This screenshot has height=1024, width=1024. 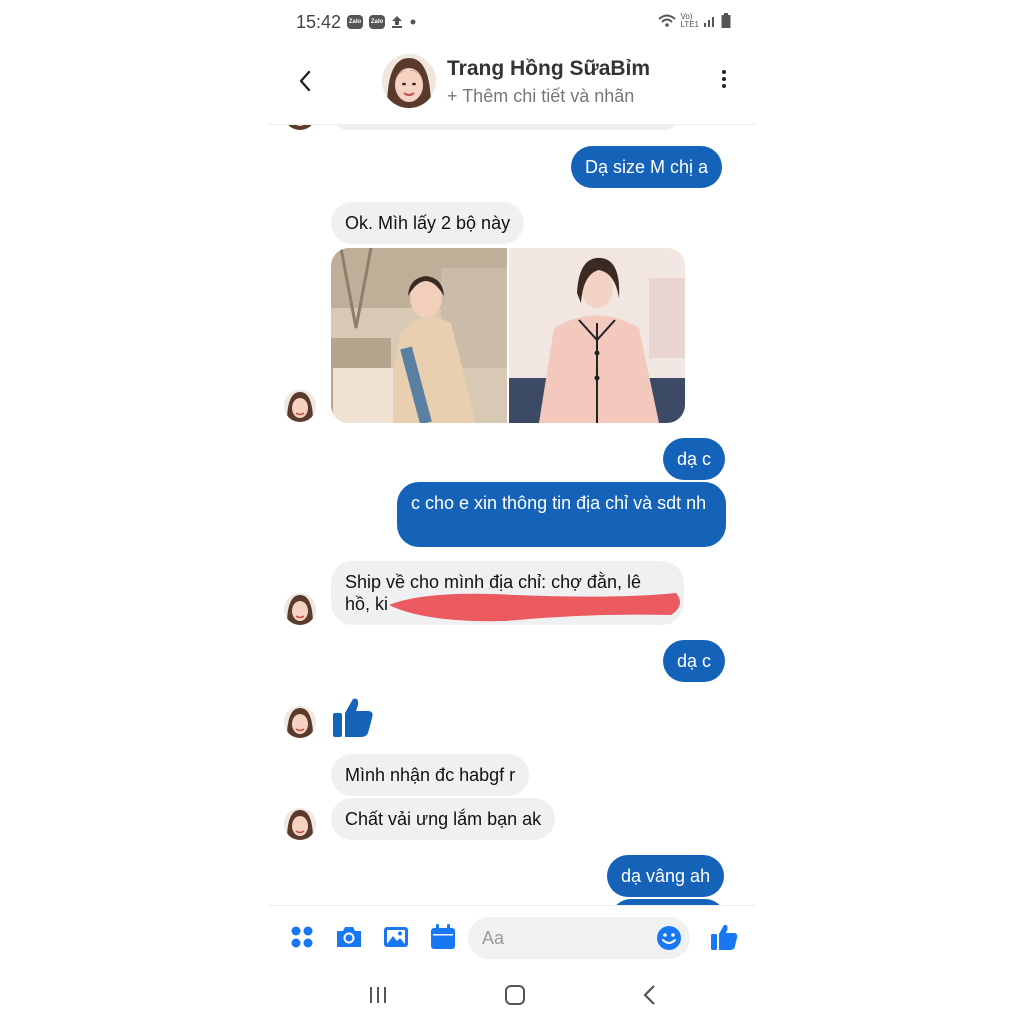 I want to click on message-input: Aa, so click(x=579, y=938).